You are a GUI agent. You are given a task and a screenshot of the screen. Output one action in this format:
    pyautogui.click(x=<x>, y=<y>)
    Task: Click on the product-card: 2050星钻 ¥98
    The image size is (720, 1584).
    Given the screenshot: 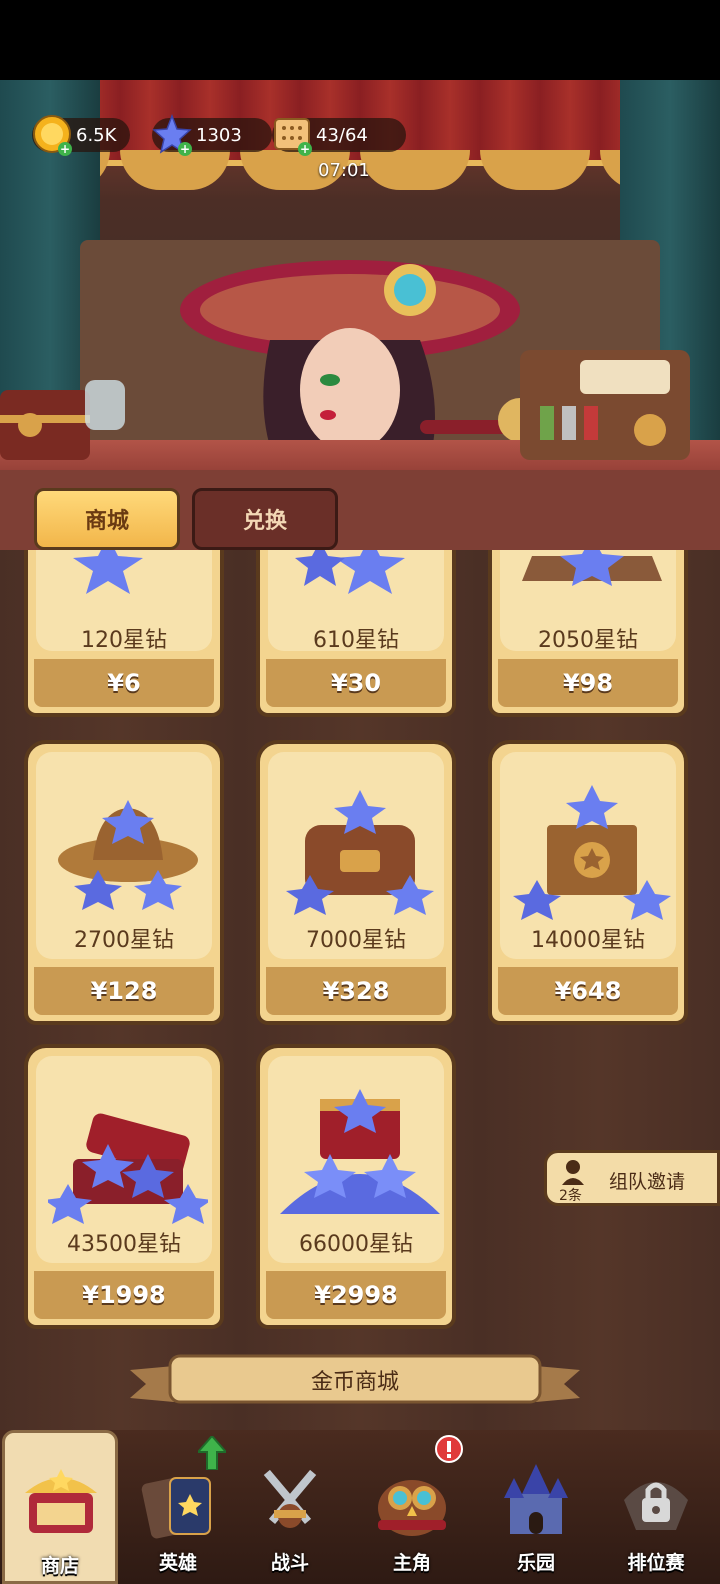 What is the action you would take?
    pyautogui.click(x=588, y=633)
    